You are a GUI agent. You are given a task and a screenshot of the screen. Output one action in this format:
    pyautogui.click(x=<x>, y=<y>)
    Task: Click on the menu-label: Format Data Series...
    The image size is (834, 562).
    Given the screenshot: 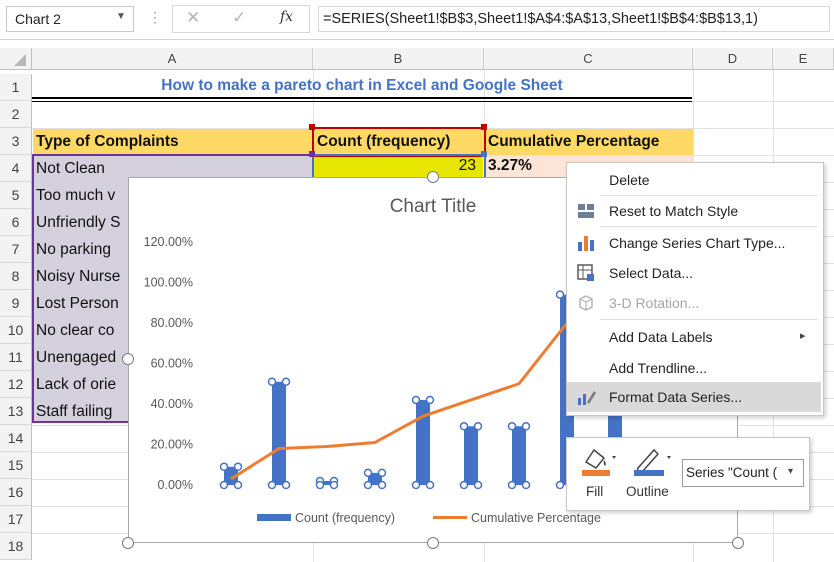 What is the action you would take?
    pyautogui.click(x=676, y=397)
    